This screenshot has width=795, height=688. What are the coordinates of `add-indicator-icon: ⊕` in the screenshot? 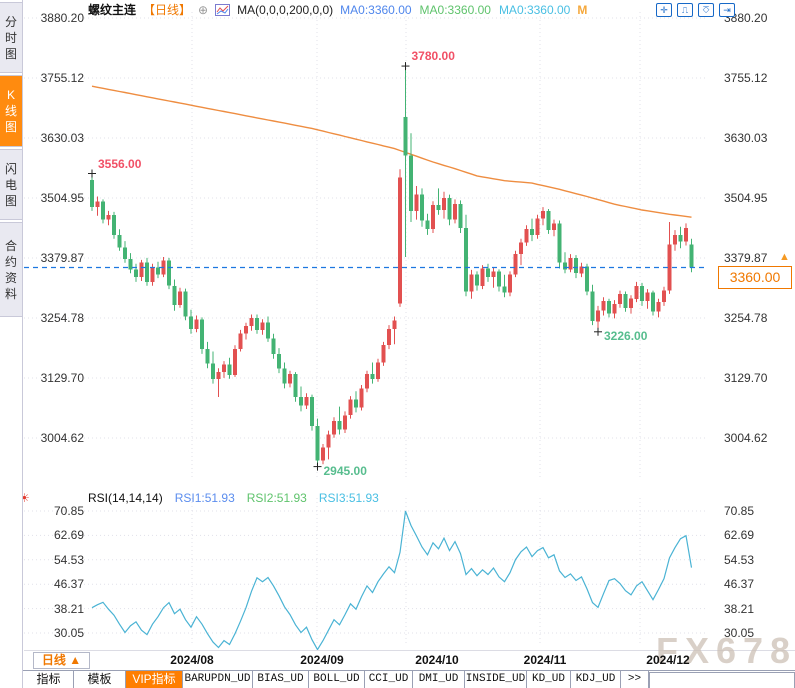 It's located at (203, 10).